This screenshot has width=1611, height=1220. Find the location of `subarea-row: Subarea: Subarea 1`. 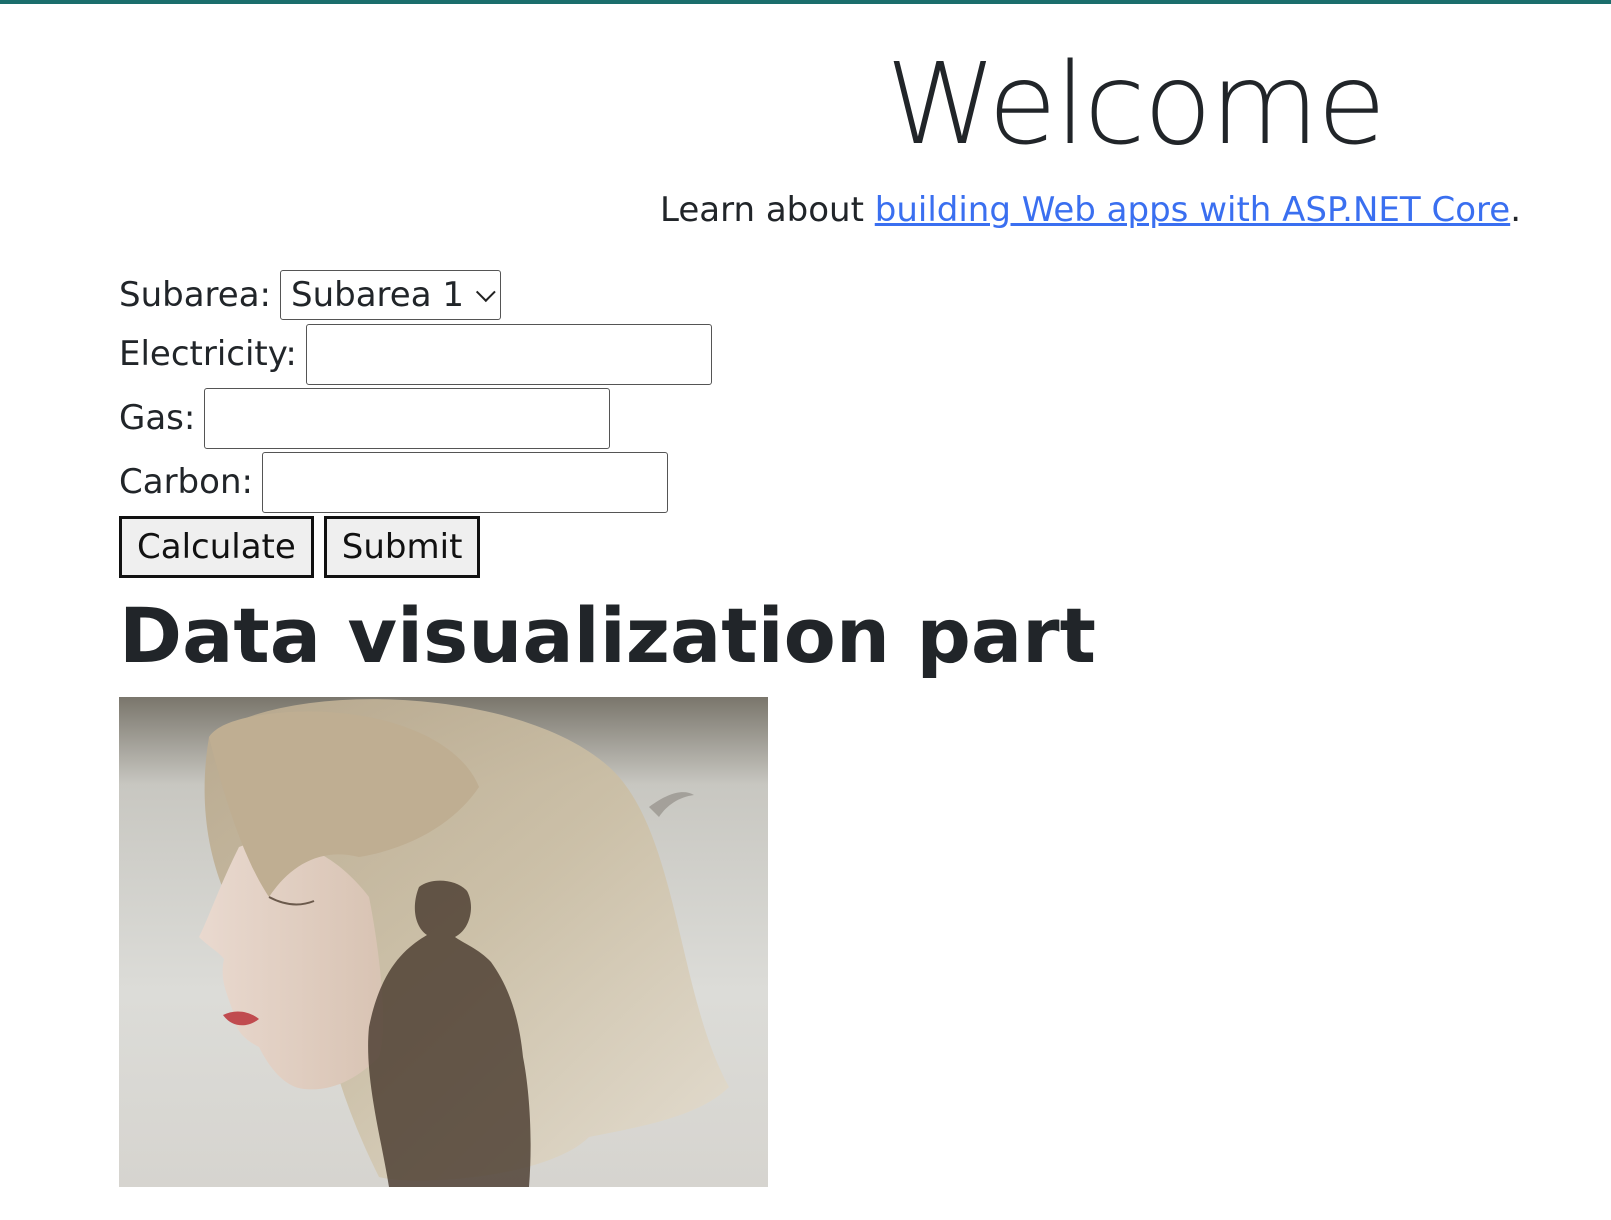

subarea-row: Subarea: Subarea 1 is located at coordinates (415, 295).